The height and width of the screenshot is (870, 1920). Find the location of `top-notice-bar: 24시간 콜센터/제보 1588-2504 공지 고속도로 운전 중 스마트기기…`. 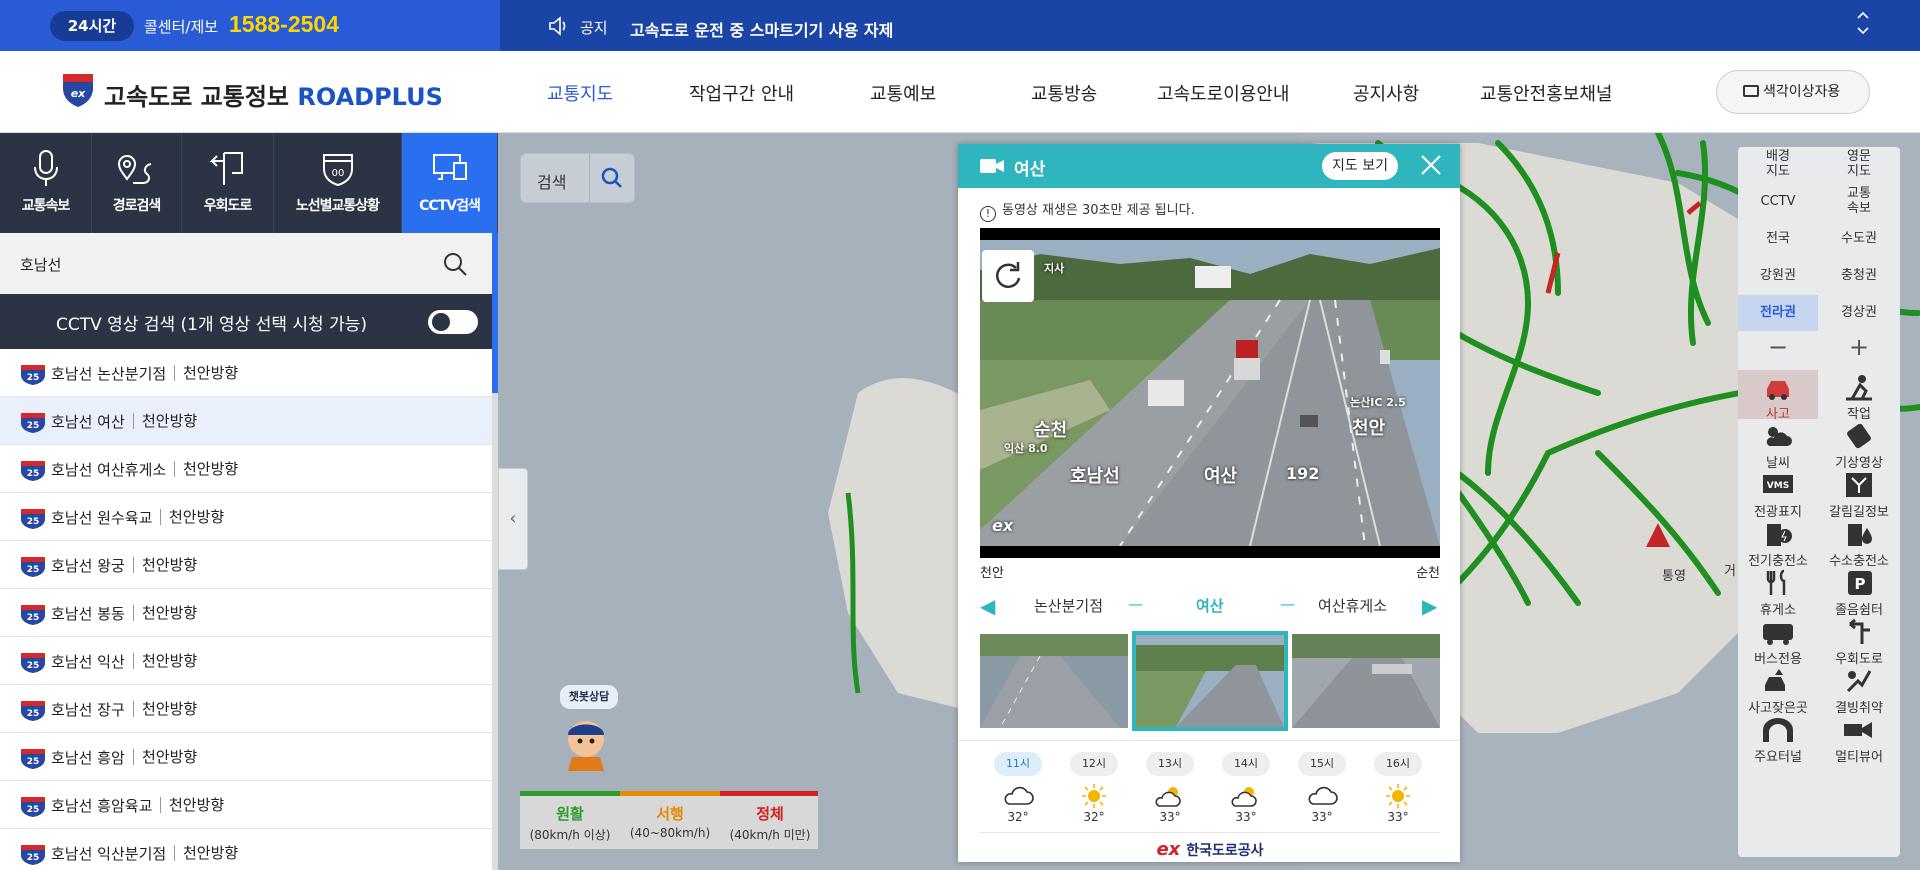

top-notice-bar: 24시간 콜센터/제보 1588-2504 공지 고속도로 운전 중 스마트기기… is located at coordinates (960, 25).